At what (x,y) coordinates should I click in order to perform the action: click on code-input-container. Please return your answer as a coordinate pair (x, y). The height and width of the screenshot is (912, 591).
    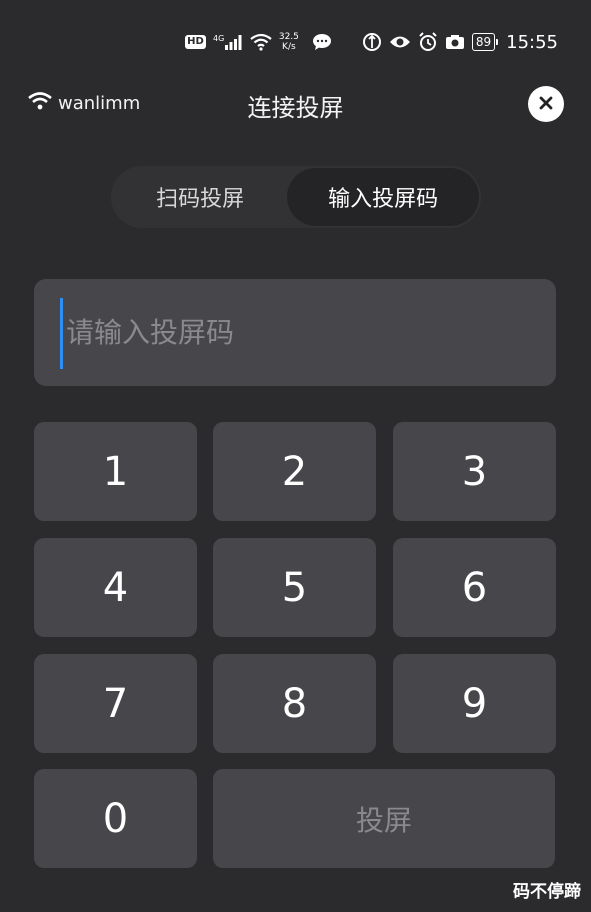
    Looking at the image, I should click on (295, 332).